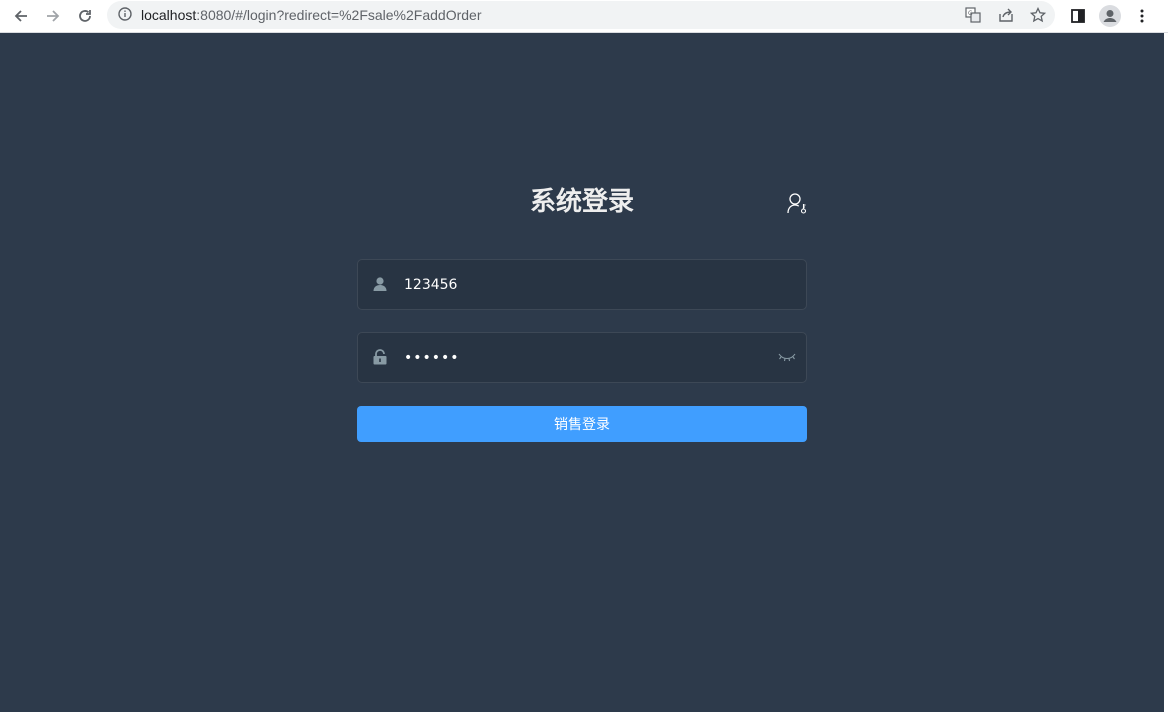 The height and width of the screenshot is (712, 1168). What do you see at coordinates (380, 284) in the screenshot?
I see `user-icon` at bounding box center [380, 284].